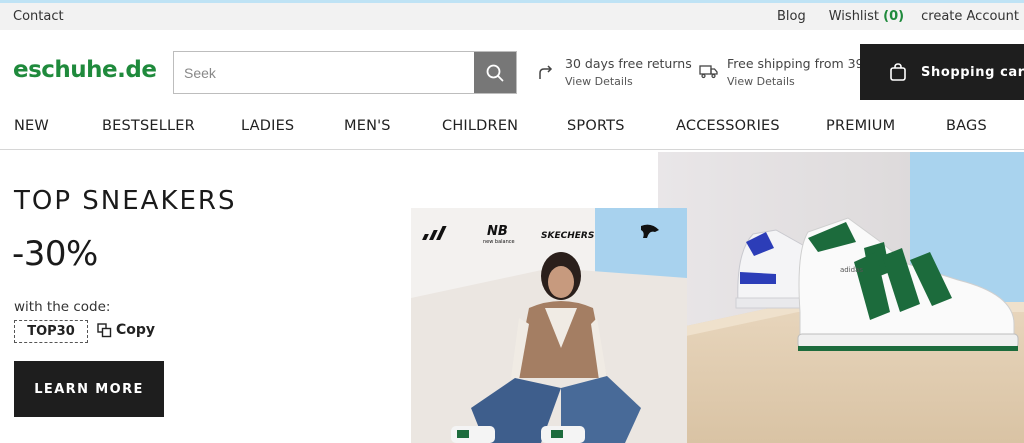  What do you see at coordinates (628, 63) in the screenshot?
I see `perk-returns-title: 30 days free returns` at bounding box center [628, 63].